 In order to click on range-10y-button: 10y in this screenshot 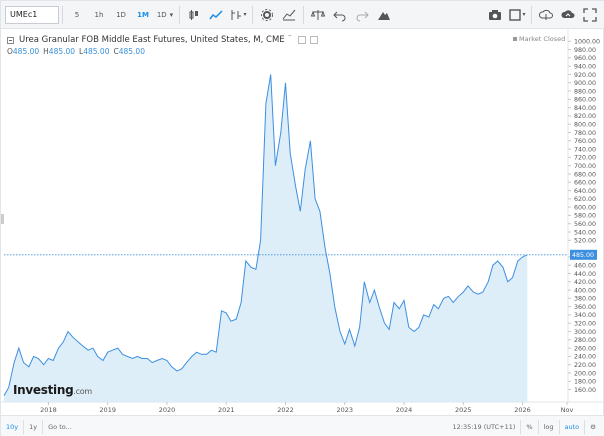, I will do `click(13, 426)`.